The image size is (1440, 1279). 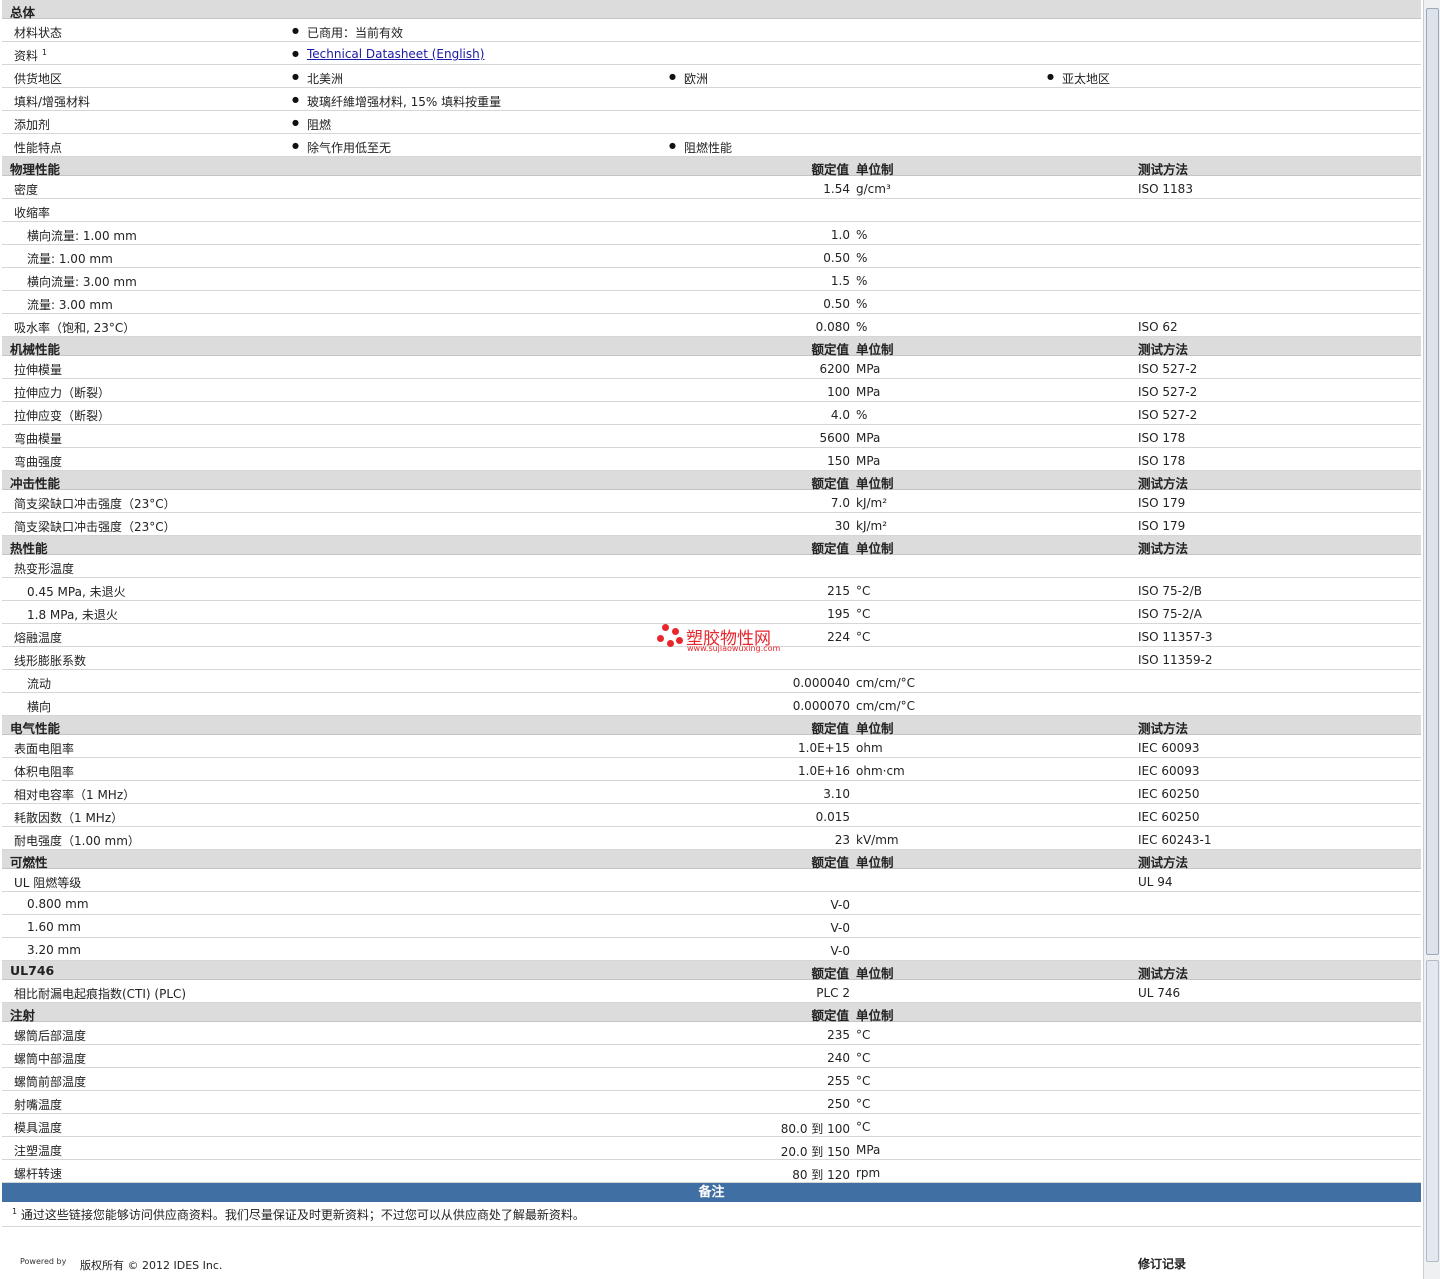 What do you see at coordinates (838, 1104) in the screenshot?
I see `property-value: 250` at bounding box center [838, 1104].